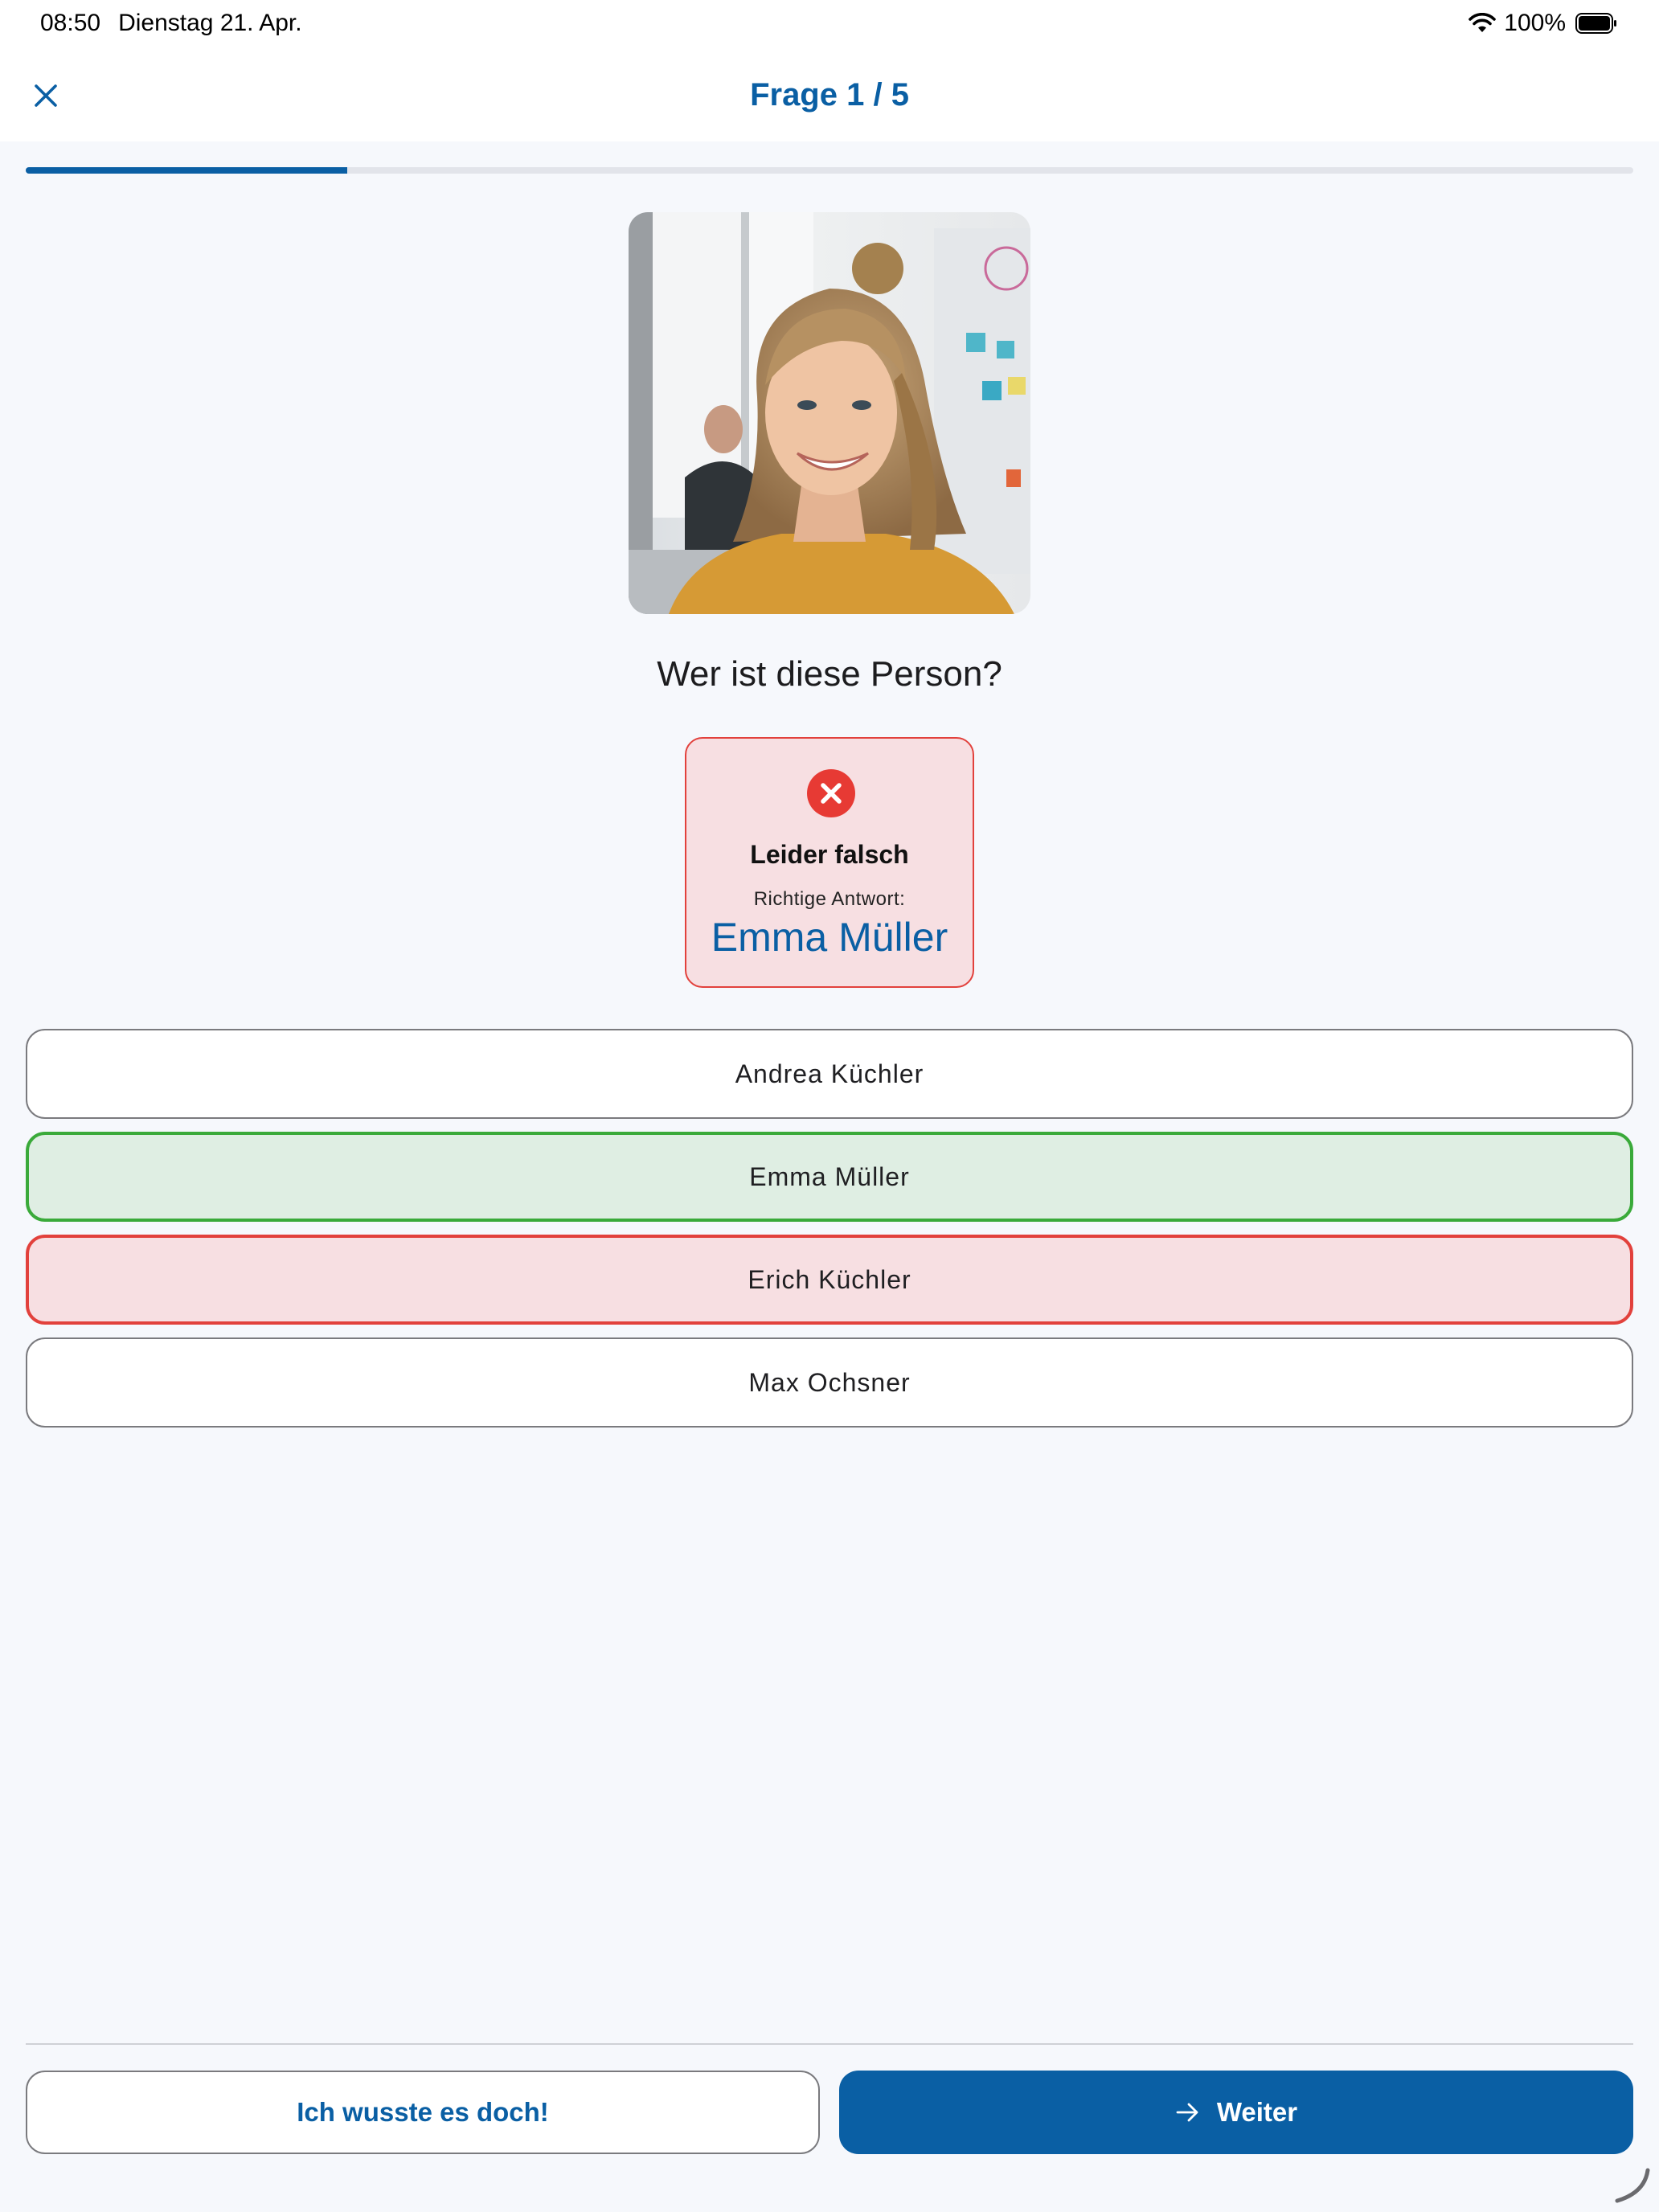 This screenshot has height=2212, width=1659. What do you see at coordinates (1632, 2185) in the screenshot?
I see `resize-corner-icon` at bounding box center [1632, 2185].